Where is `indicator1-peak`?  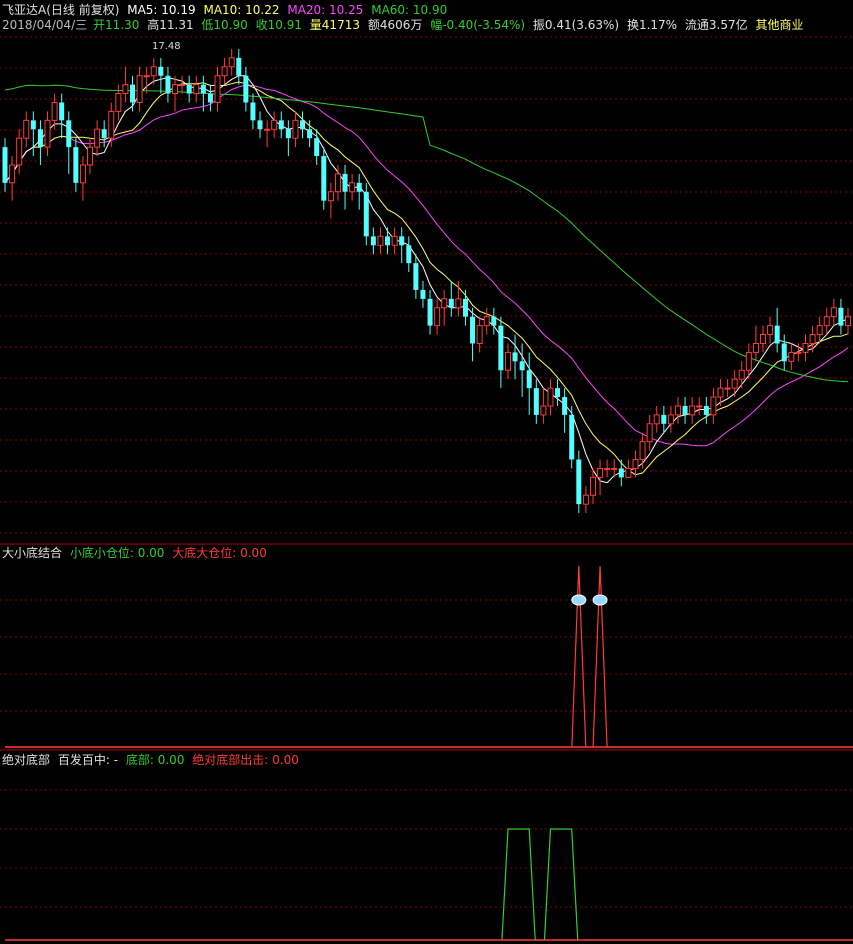 indicator1-peak is located at coordinates (600, 656).